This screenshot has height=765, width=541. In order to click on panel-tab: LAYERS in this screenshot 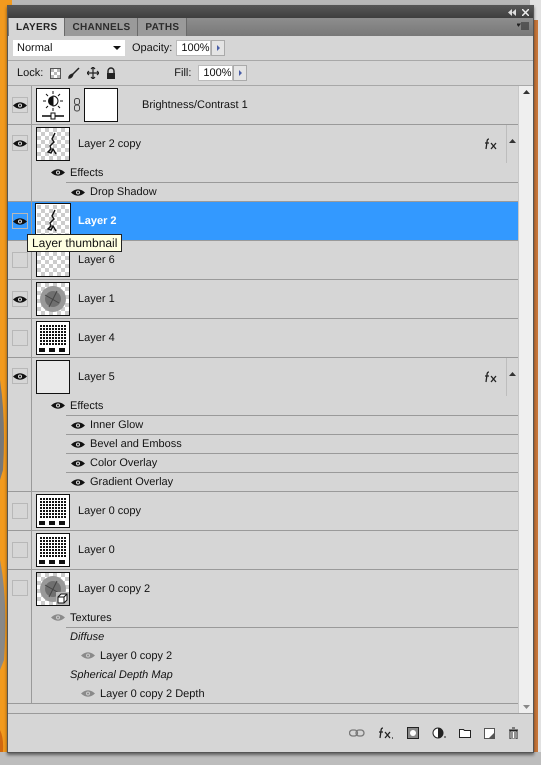, I will do `click(37, 27)`.